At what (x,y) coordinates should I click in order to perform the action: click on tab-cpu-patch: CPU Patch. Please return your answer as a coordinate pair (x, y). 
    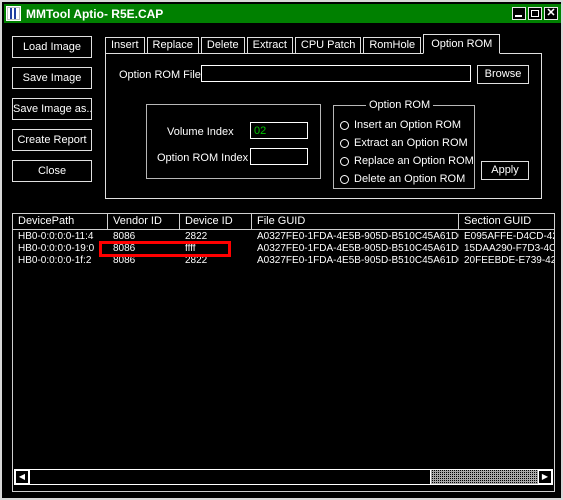
    Looking at the image, I should click on (328, 45).